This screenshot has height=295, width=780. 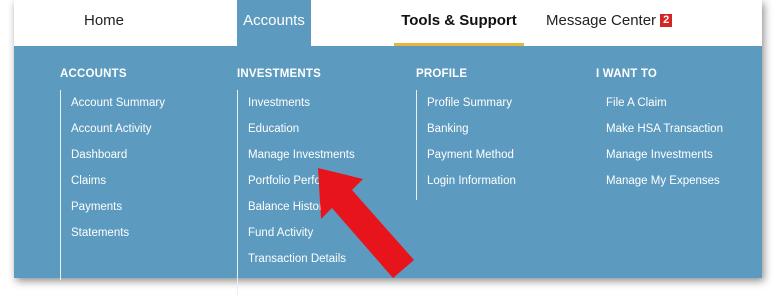 I want to click on column-heading-i-want-to: I WANT TO, so click(x=627, y=74).